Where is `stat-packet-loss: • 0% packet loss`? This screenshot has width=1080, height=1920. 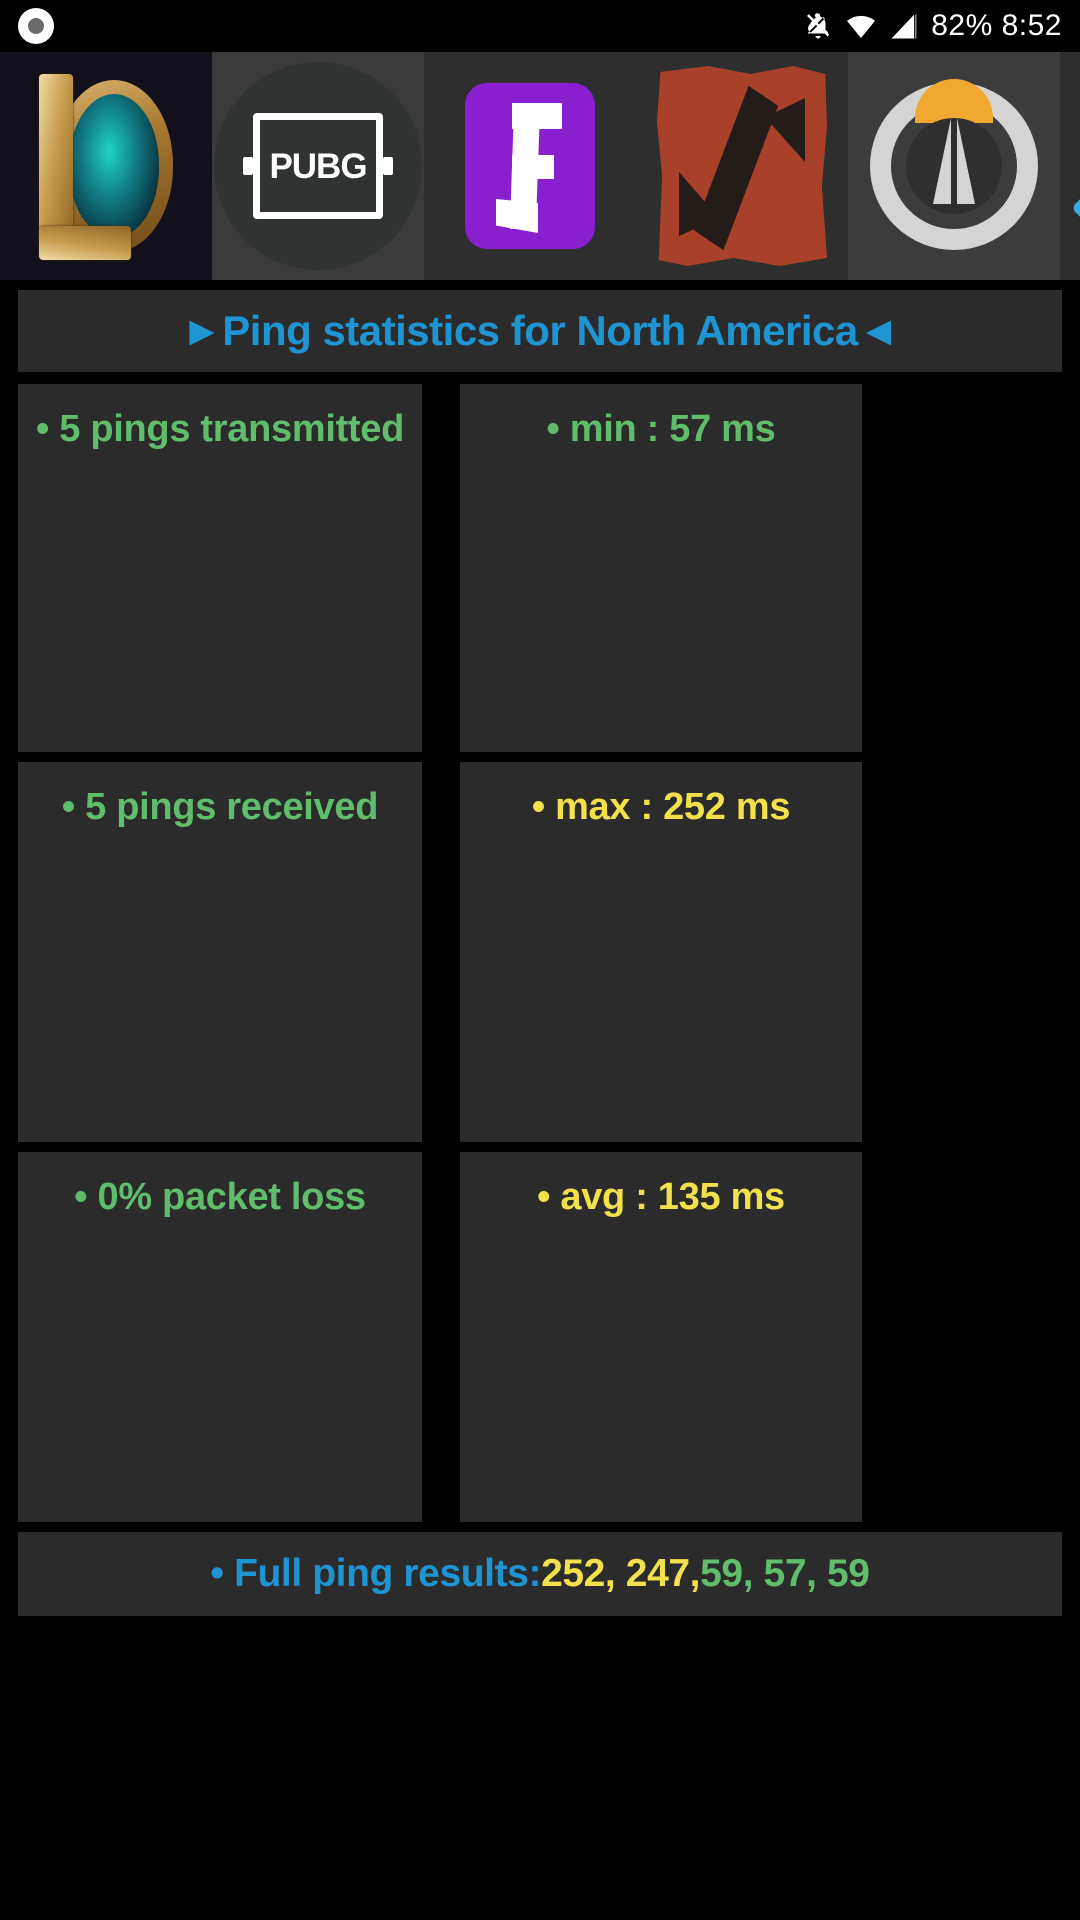 stat-packet-loss: • 0% packet loss is located at coordinates (220, 1337).